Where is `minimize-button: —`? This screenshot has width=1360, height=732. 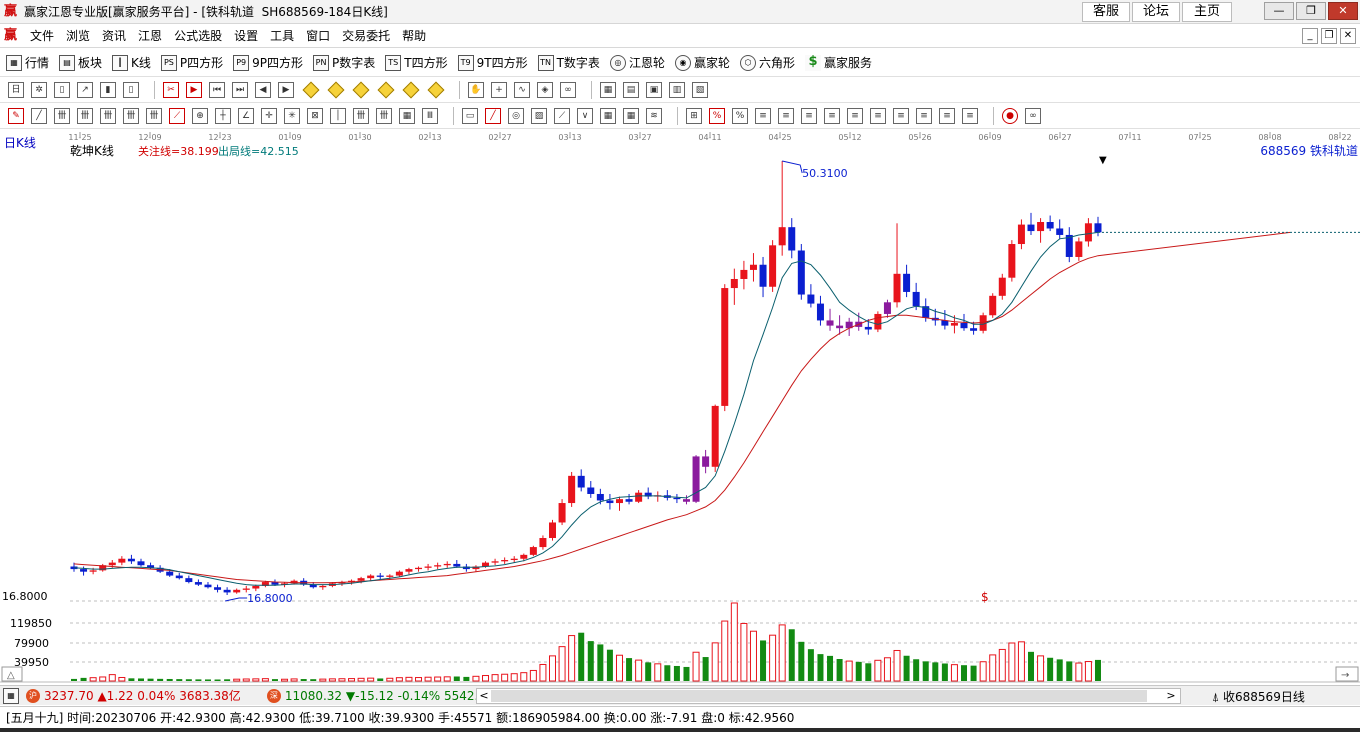 minimize-button: — is located at coordinates (1279, 11).